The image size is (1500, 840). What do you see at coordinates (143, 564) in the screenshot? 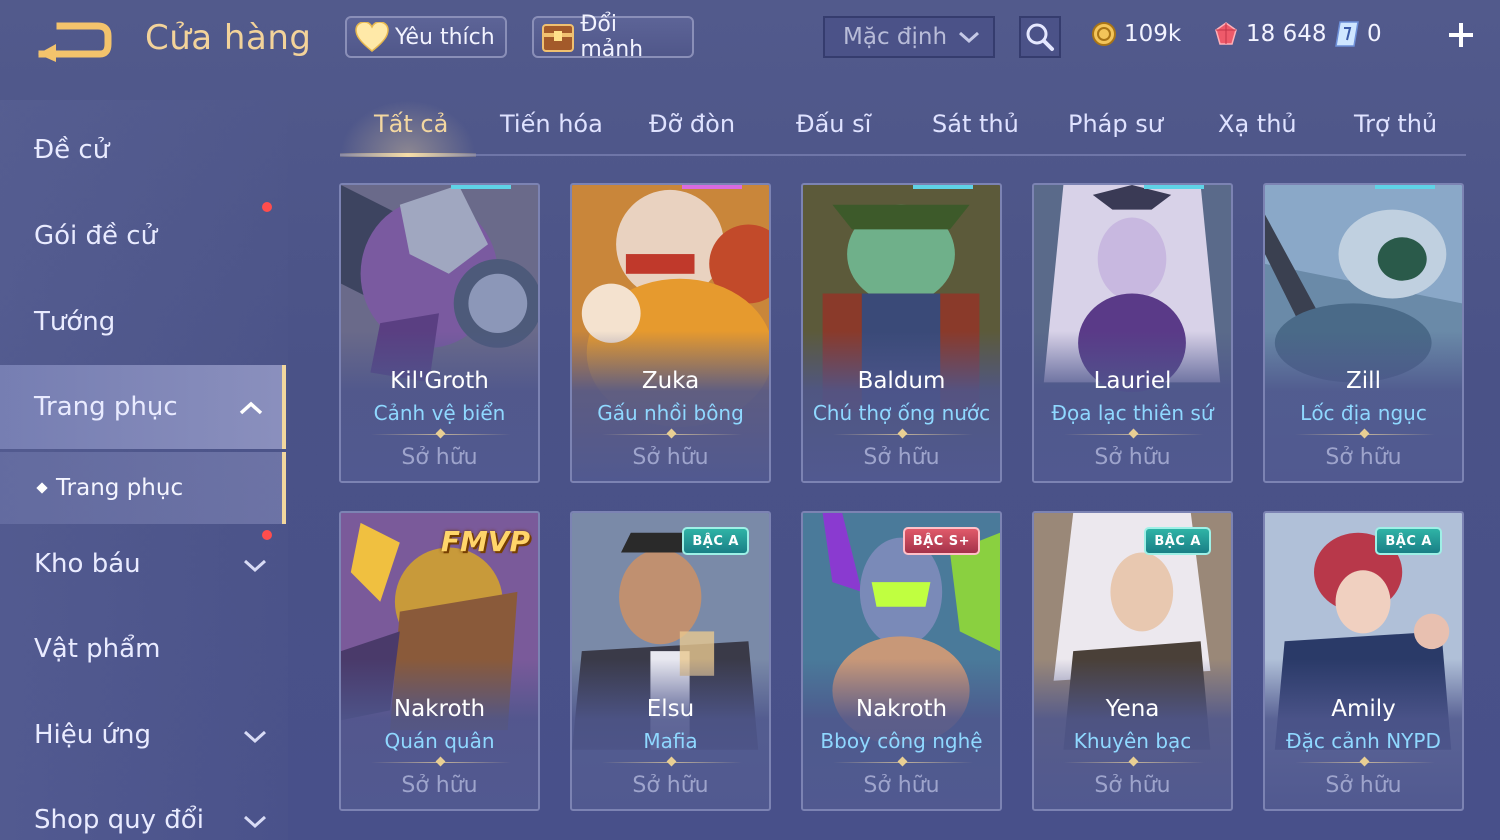
I see `sidebar-item-treasure: Kho báu` at bounding box center [143, 564].